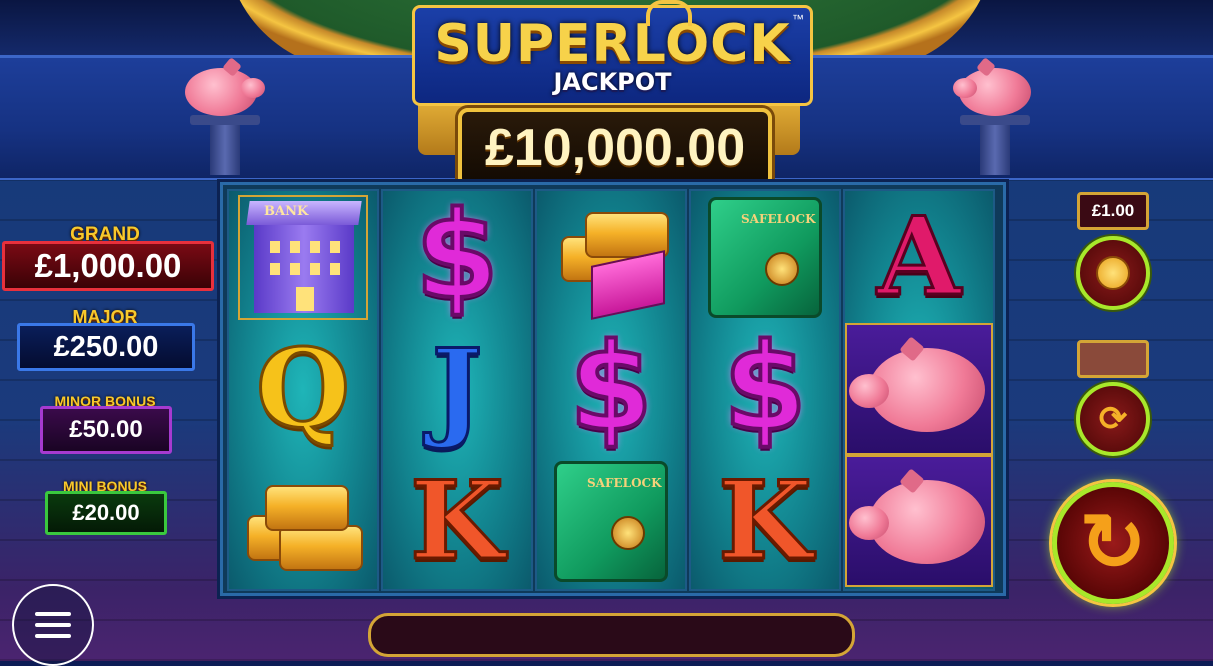 This screenshot has height=666, width=1213. I want to click on ace-symbol: A, so click(919, 257).